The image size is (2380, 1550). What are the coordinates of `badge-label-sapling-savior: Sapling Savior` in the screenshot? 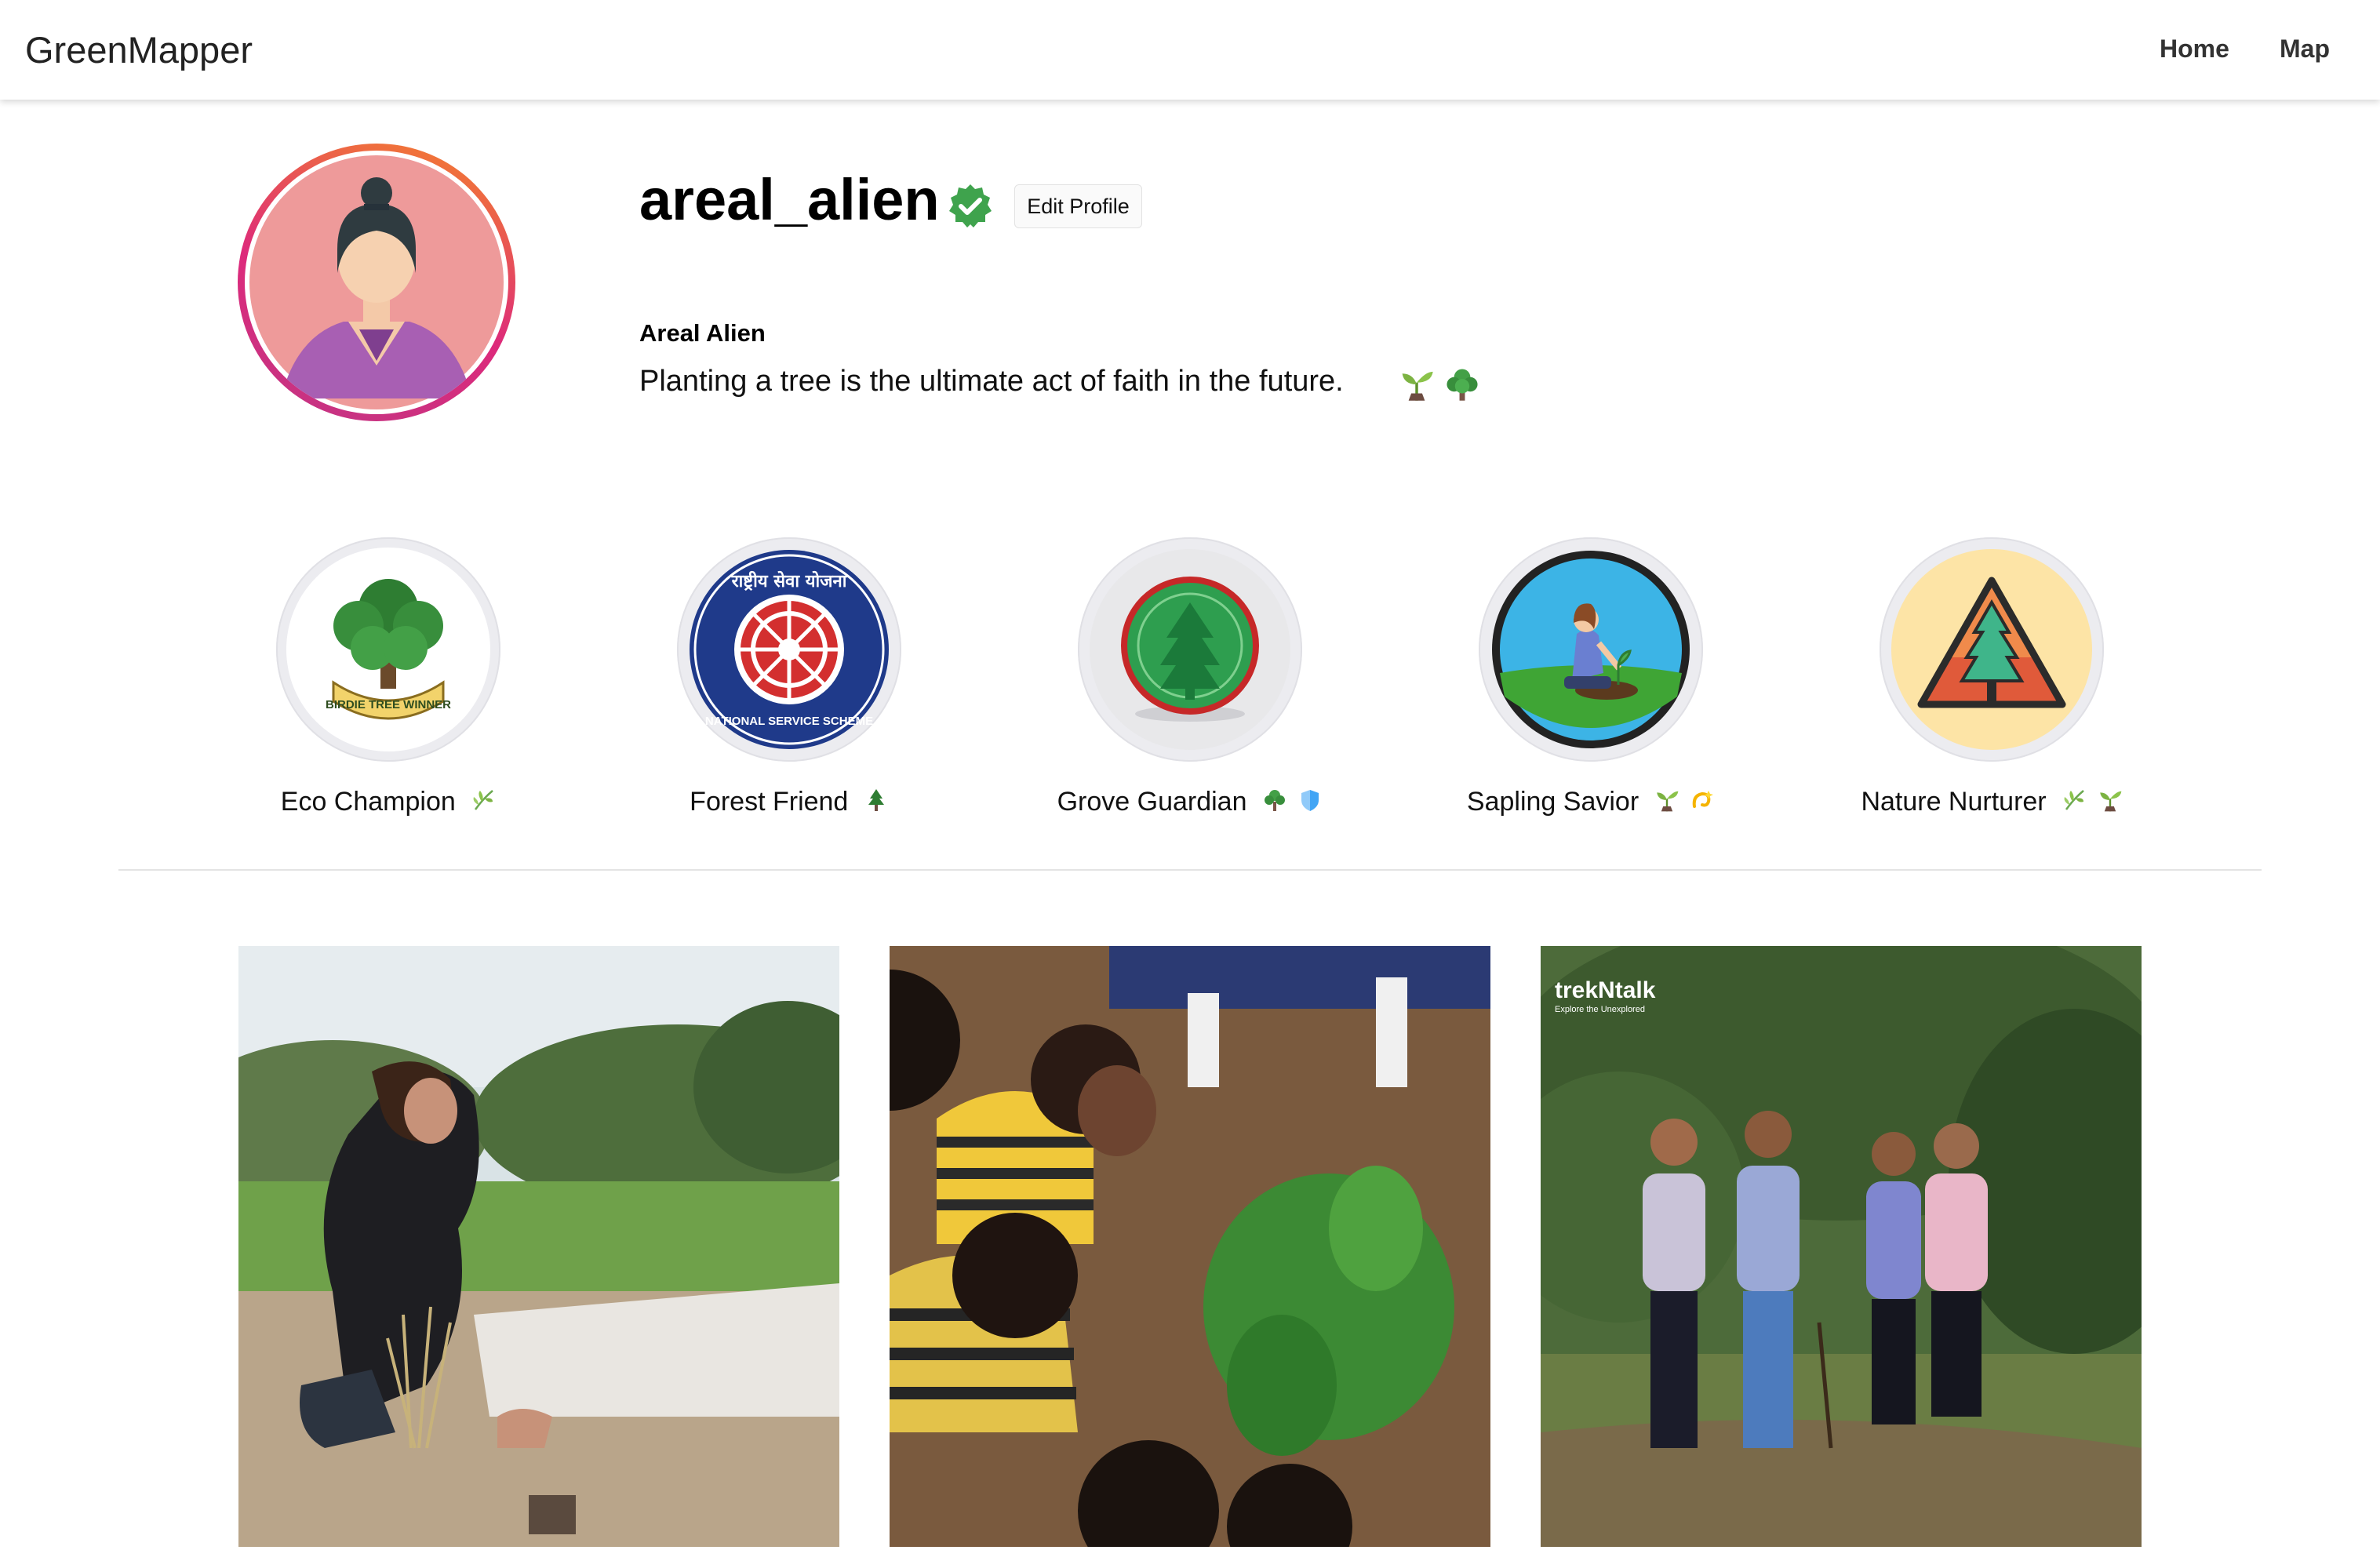 It's located at (1591, 804).